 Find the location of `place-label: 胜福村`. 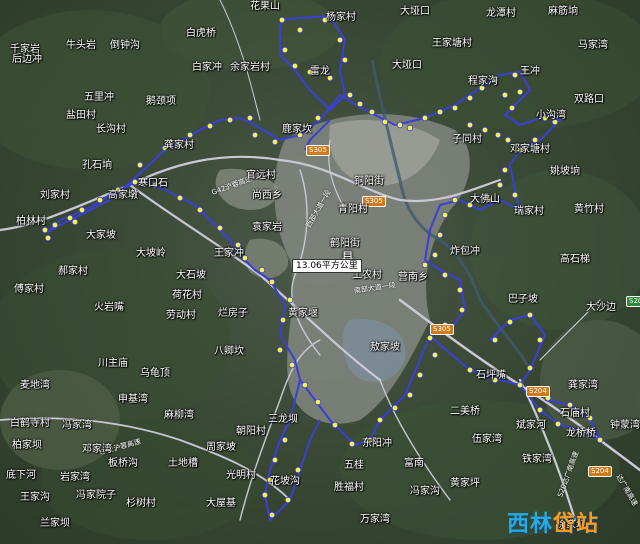

place-label: 胜福村 is located at coordinates (349, 487).